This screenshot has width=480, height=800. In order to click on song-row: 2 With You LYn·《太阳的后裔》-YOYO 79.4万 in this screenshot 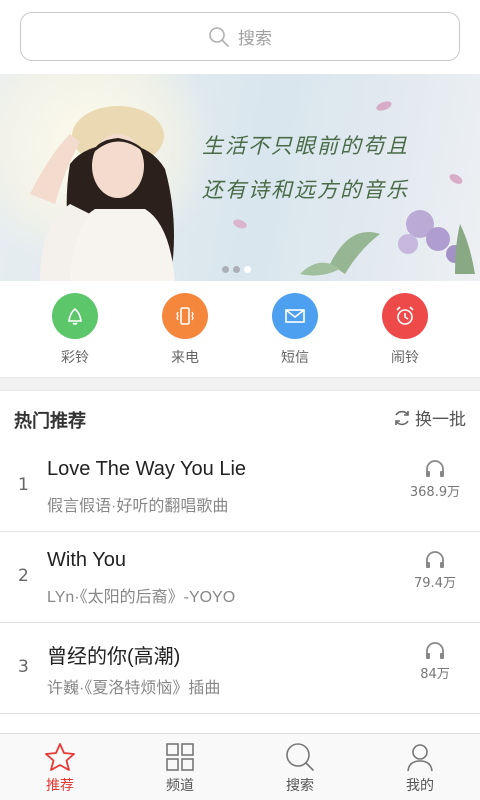, I will do `click(240, 577)`.